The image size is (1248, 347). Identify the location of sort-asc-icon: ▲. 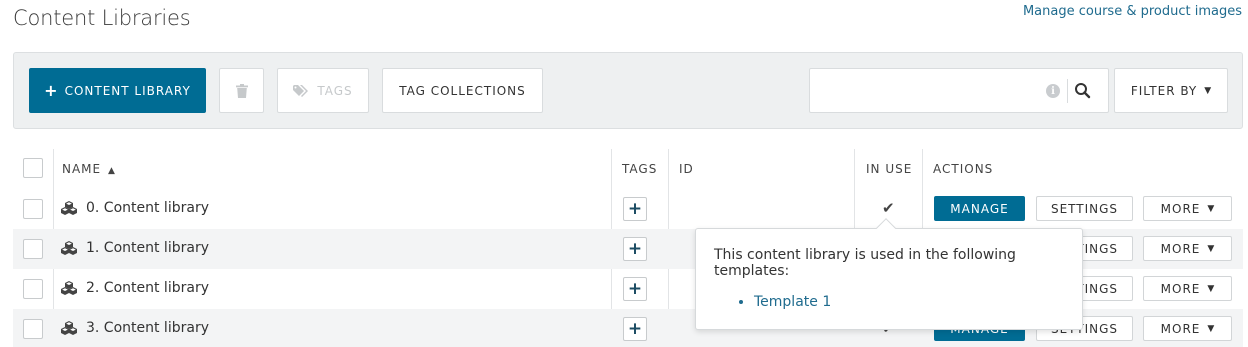
(111, 171).